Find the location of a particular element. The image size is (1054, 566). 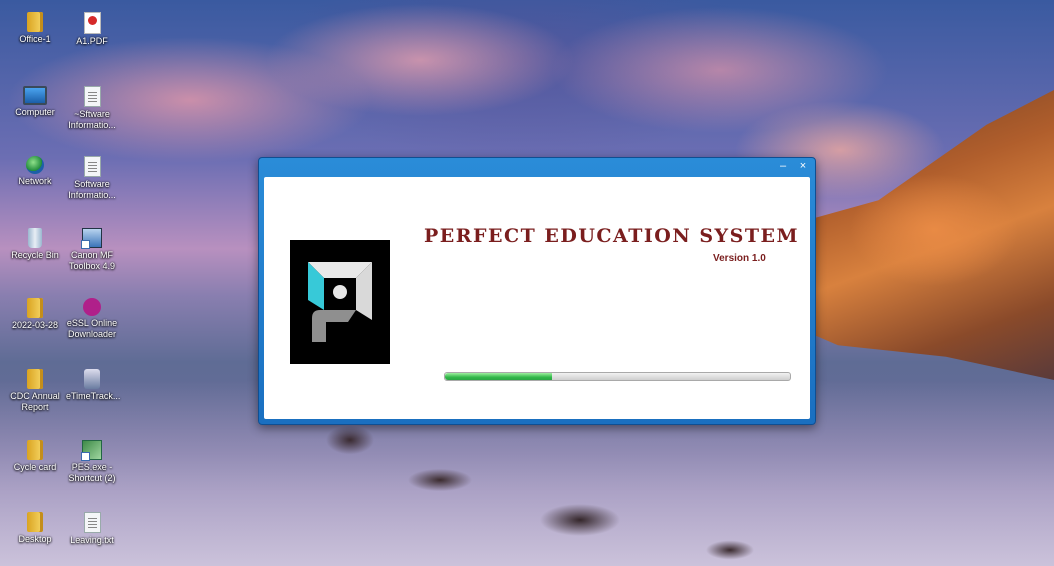

desktop-icon-office-1: Office-1 is located at coordinates (35, 28).